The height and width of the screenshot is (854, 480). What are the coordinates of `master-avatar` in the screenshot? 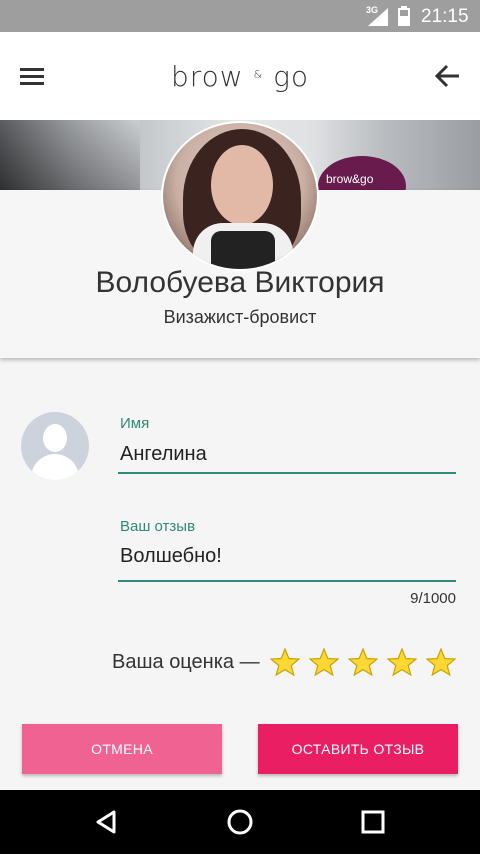 It's located at (240, 196).